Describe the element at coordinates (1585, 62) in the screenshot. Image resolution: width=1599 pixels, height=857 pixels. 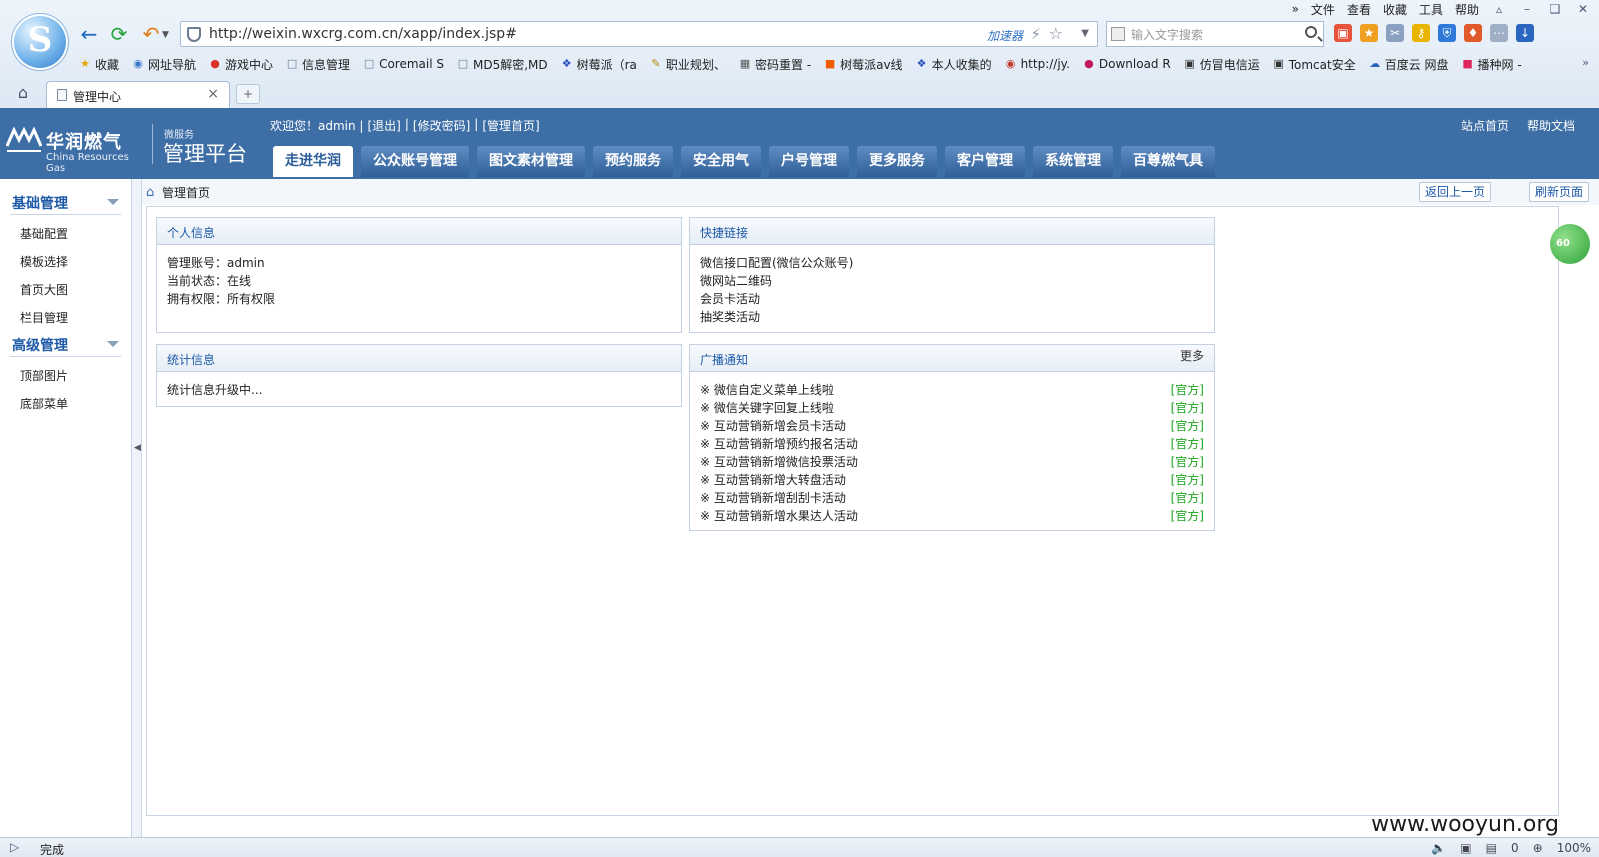
I see `bookmarks-more: »` at that location.